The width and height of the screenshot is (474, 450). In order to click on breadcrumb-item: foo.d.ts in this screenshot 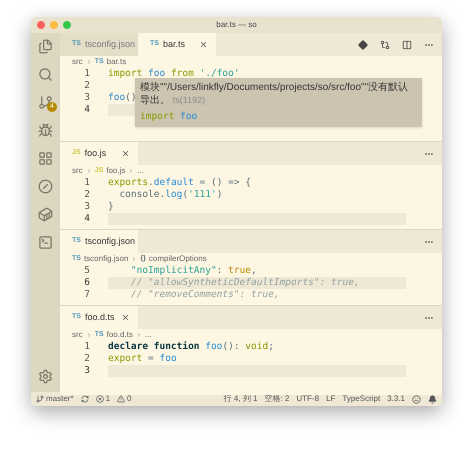, I will do `click(119, 335)`.